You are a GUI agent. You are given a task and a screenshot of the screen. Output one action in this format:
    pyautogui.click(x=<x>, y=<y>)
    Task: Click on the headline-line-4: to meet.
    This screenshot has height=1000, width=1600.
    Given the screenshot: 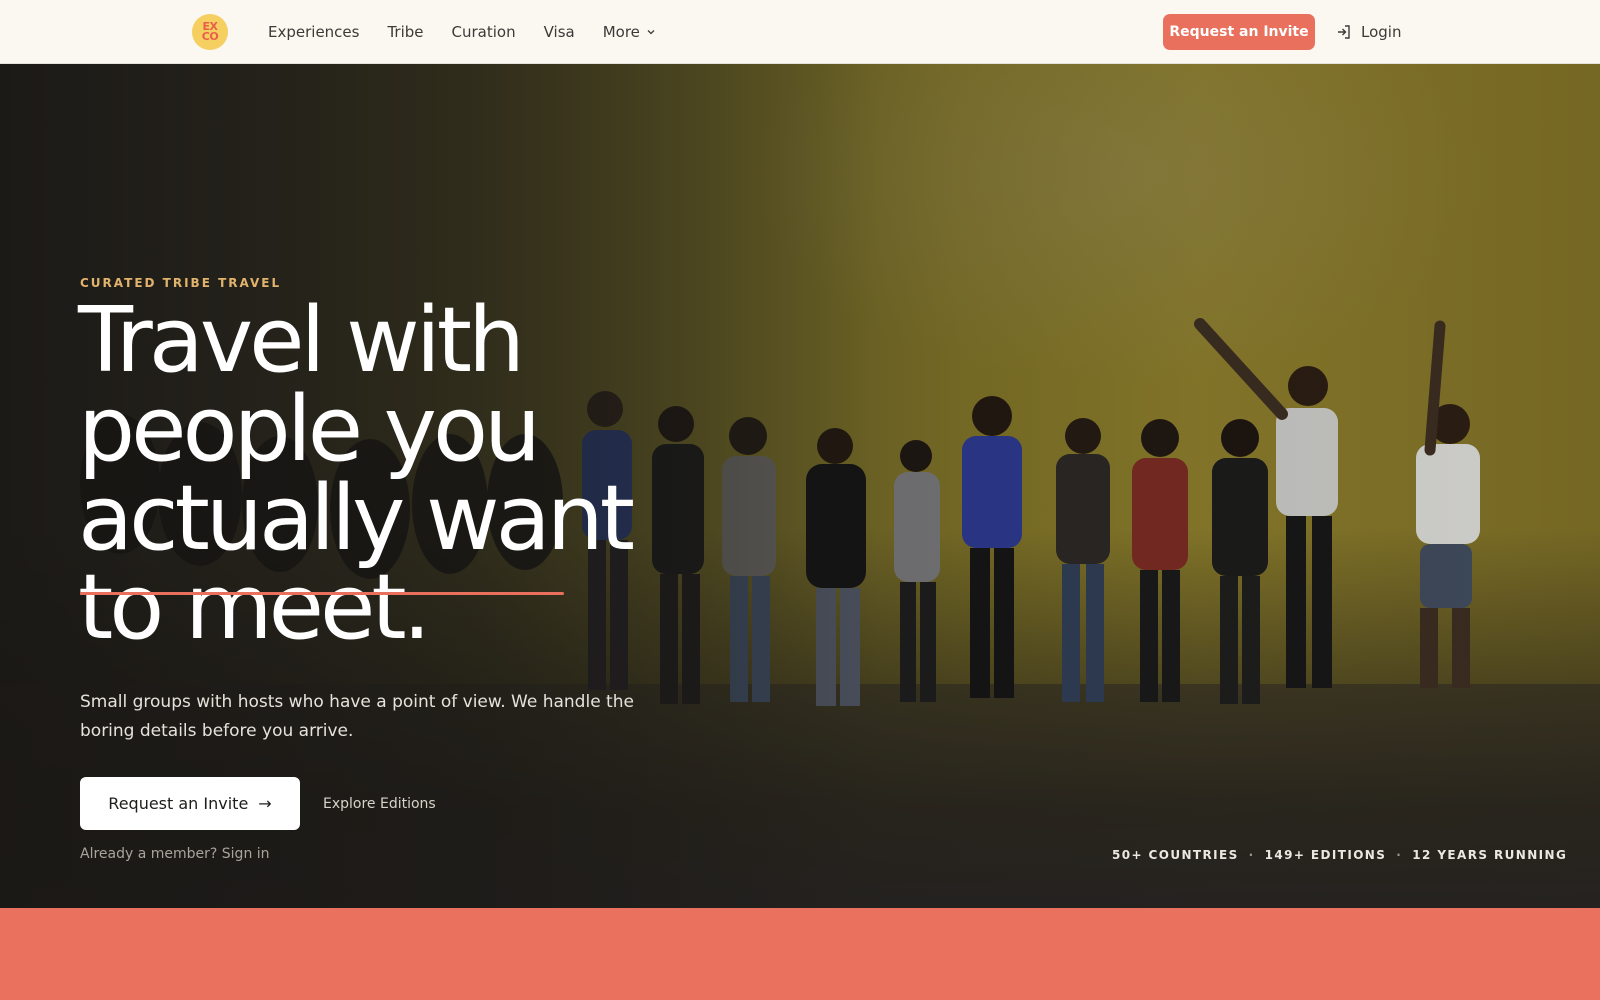 What is the action you would take?
    pyautogui.click(x=254, y=607)
    